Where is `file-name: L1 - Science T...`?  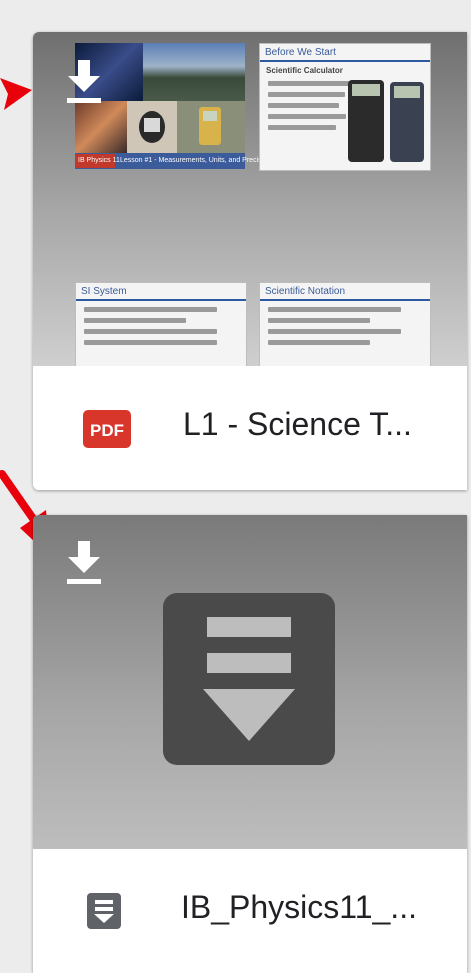 file-name: L1 - Science T... is located at coordinates (297, 424).